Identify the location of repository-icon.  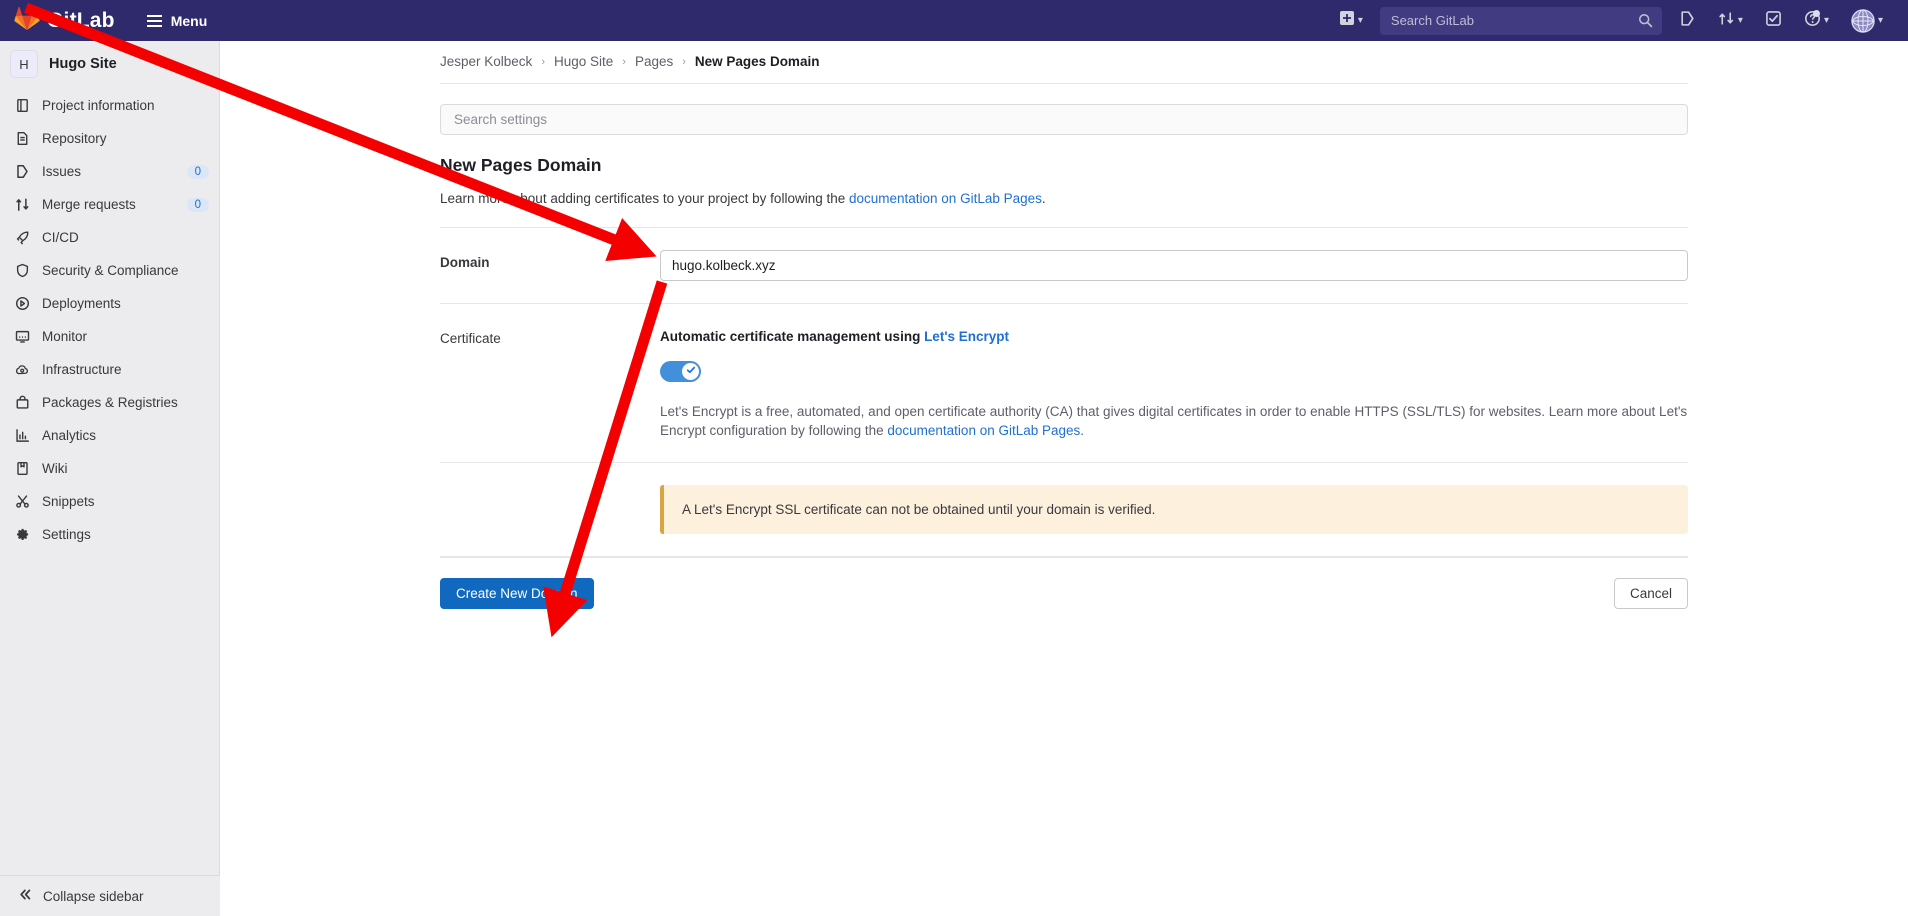
(22, 138).